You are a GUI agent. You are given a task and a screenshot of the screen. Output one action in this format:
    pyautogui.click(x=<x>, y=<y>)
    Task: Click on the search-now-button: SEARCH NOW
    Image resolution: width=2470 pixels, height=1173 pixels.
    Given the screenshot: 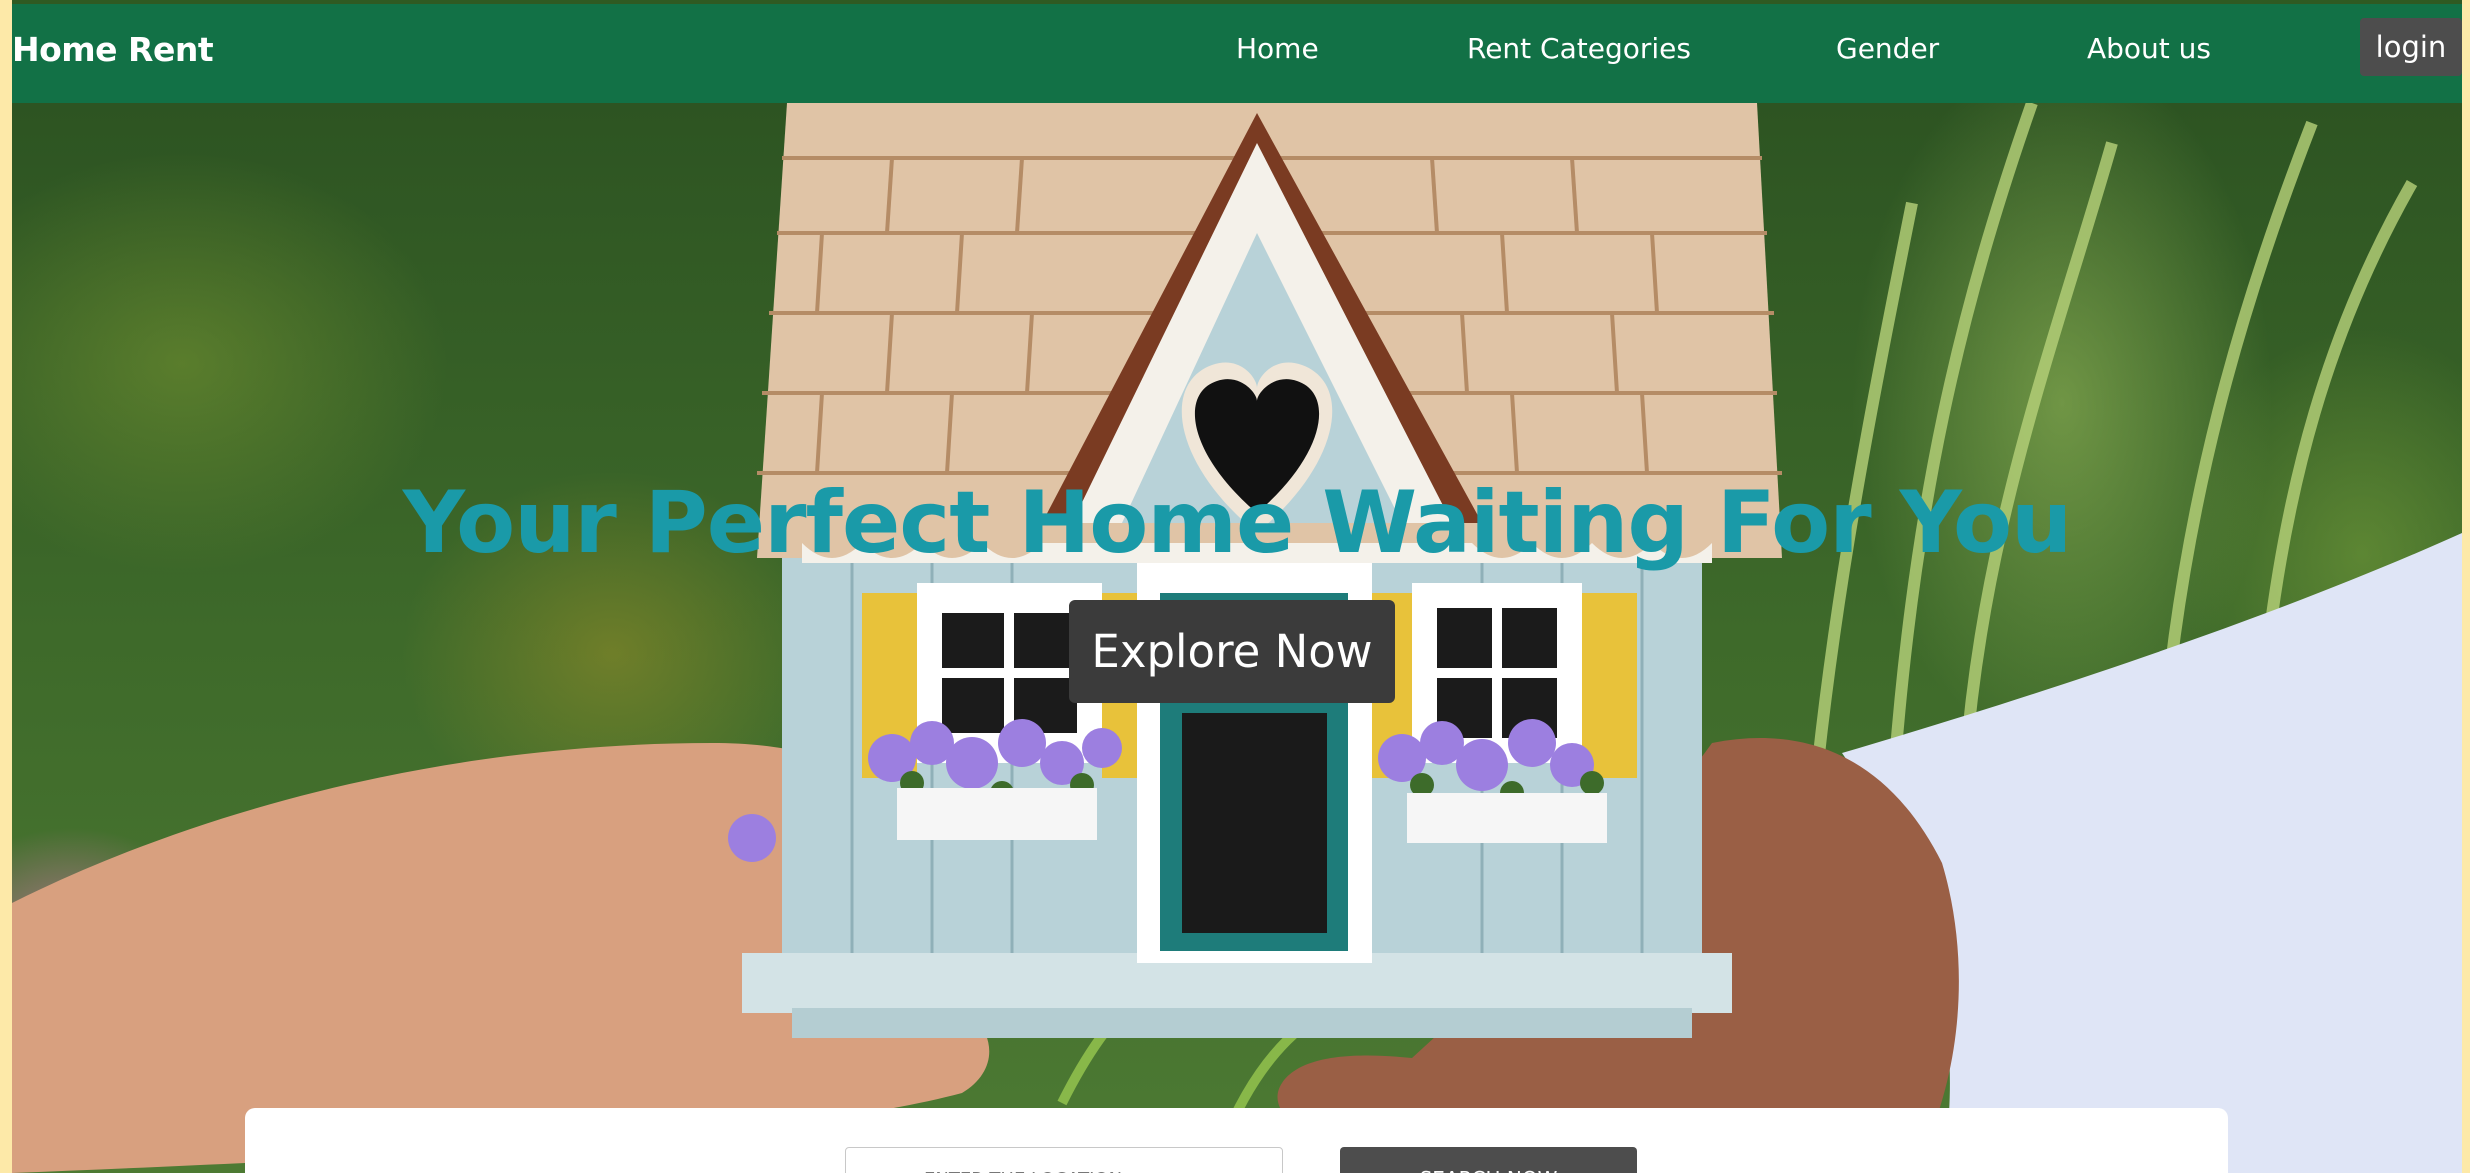 What is the action you would take?
    pyautogui.click(x=1488, y=1160)
    